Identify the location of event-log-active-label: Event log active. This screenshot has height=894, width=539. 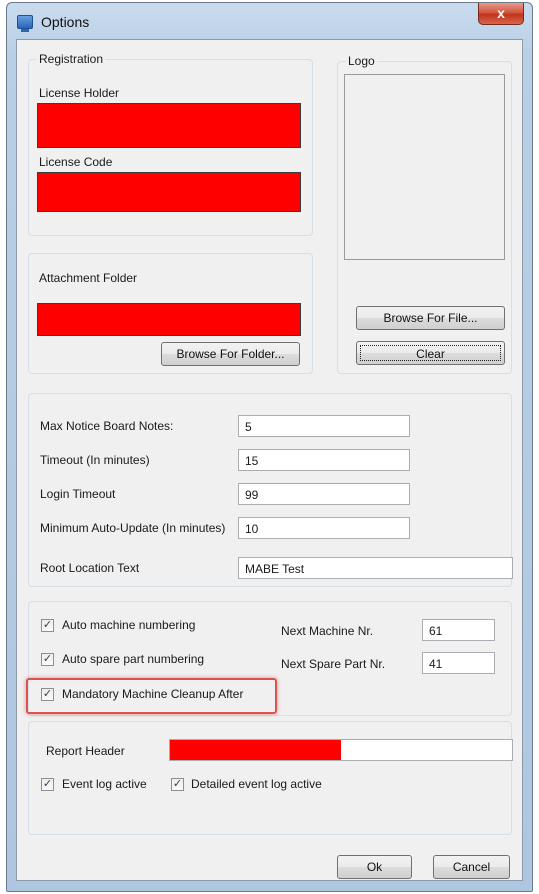
(104, 784).